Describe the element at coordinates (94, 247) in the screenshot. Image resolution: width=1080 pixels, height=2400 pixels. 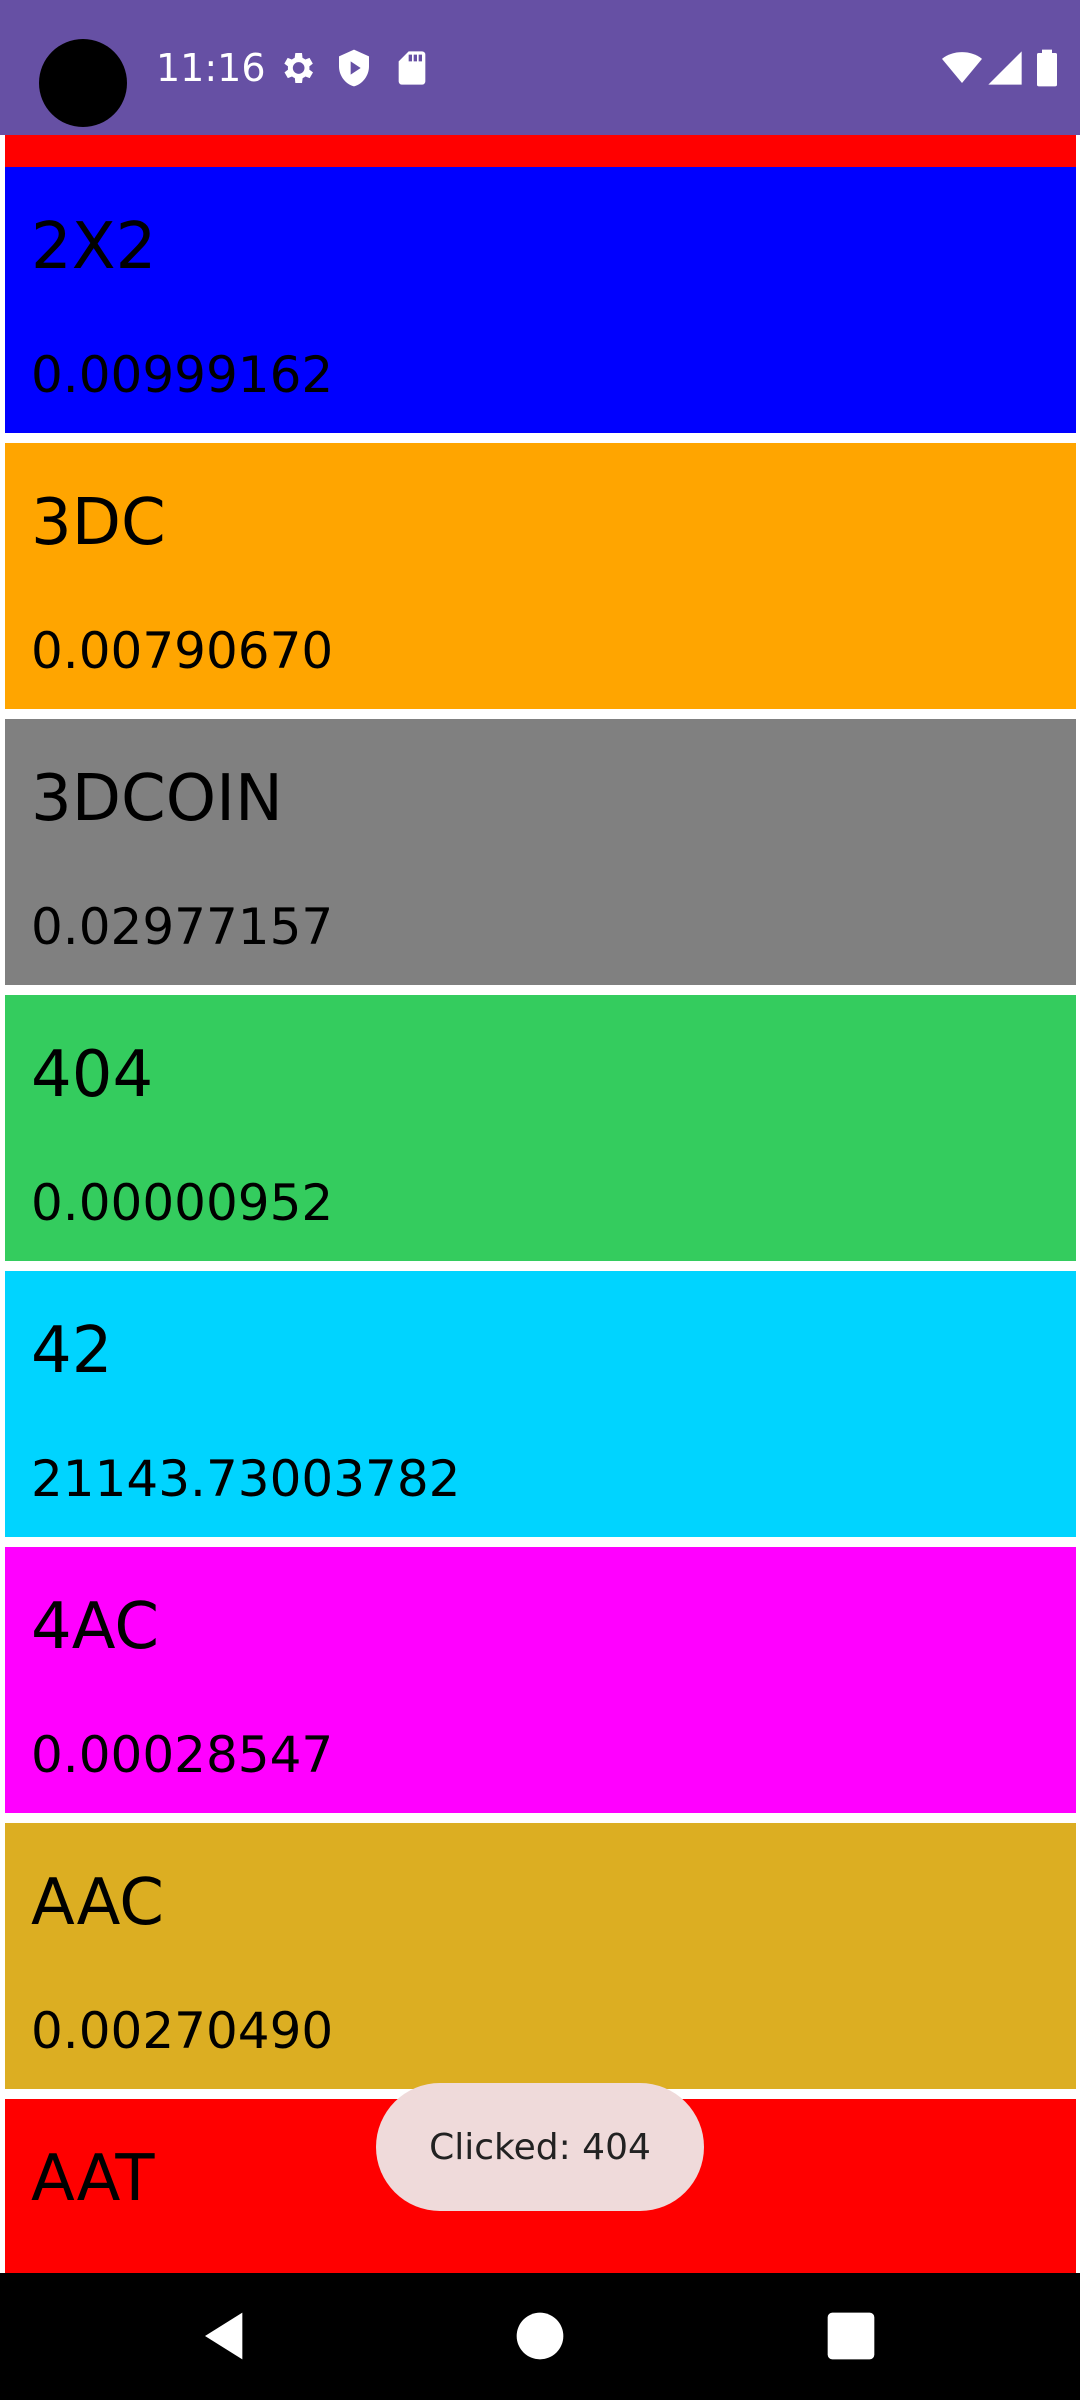
I see `coin-symbol: 2X2` at that location.